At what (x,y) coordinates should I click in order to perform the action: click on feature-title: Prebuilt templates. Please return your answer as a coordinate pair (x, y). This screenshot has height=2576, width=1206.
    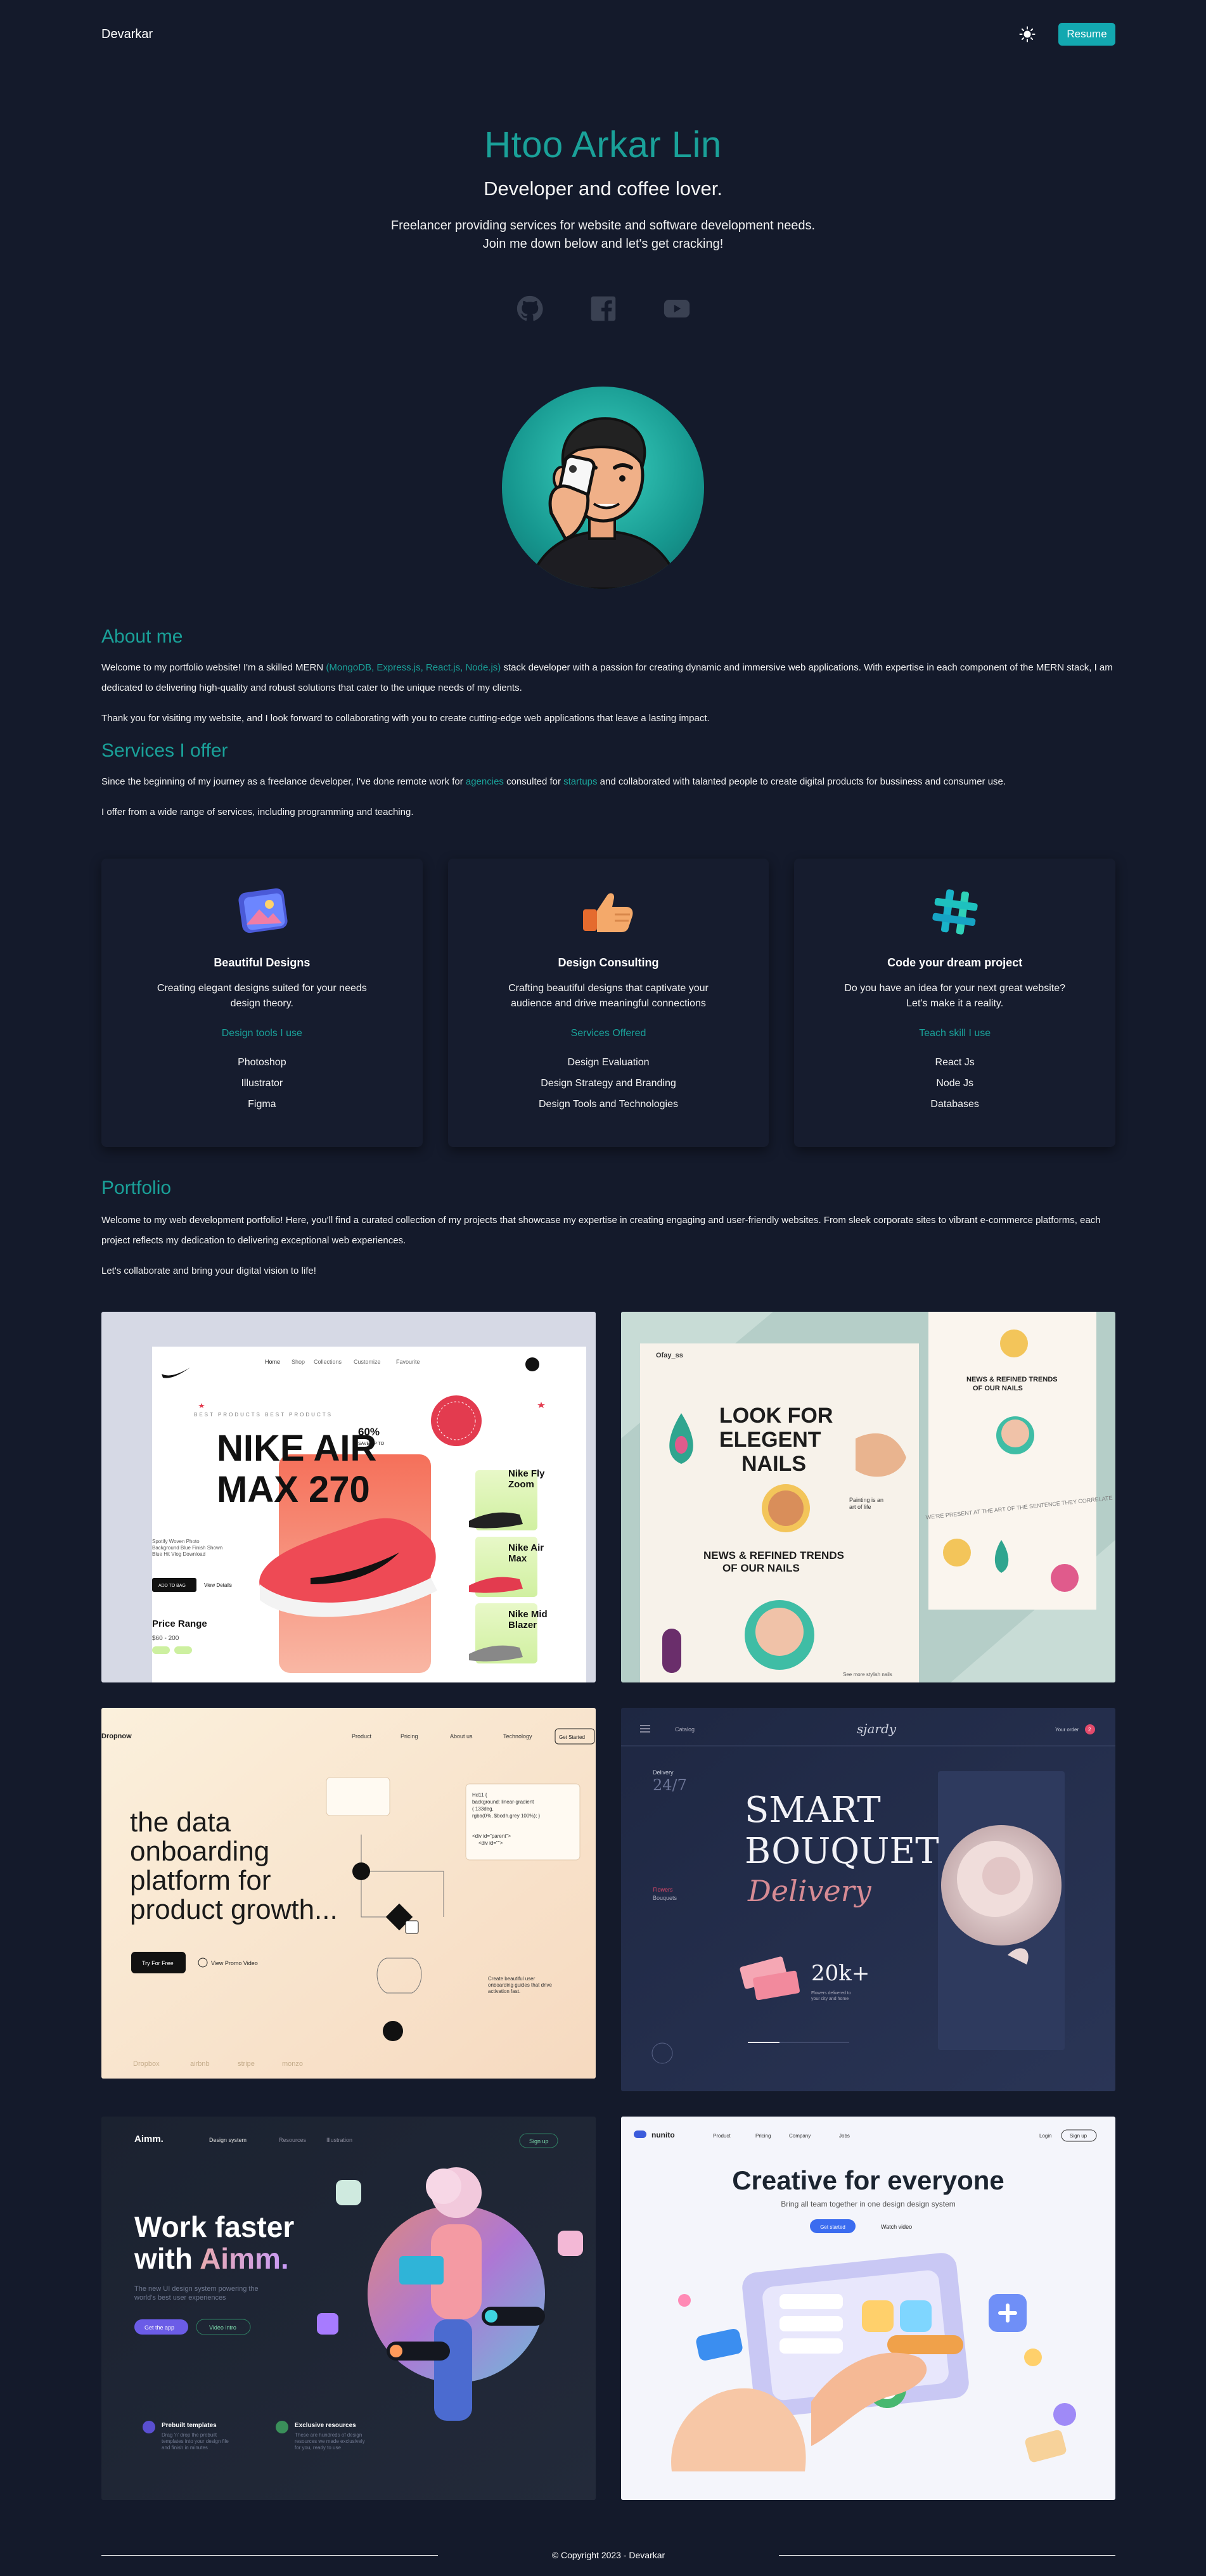
    Looking at the image, I should click on (189, 2425).